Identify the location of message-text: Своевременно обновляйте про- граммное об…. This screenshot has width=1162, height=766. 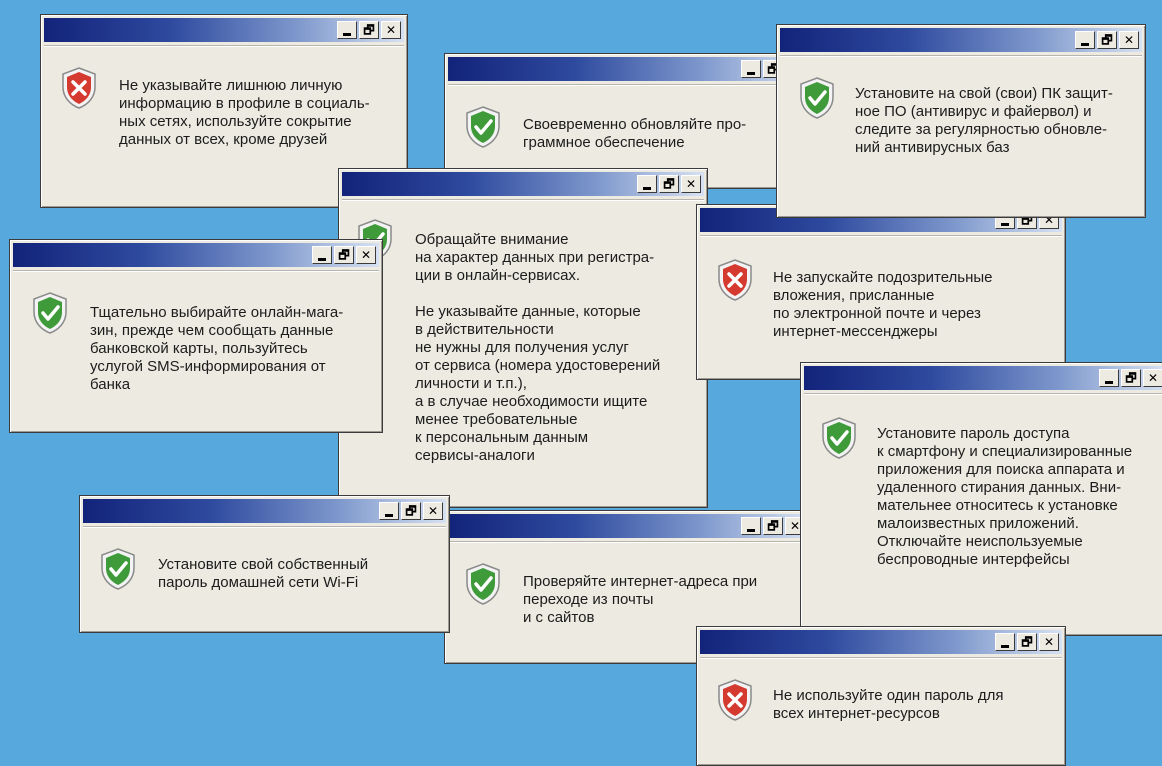
(635, 133).